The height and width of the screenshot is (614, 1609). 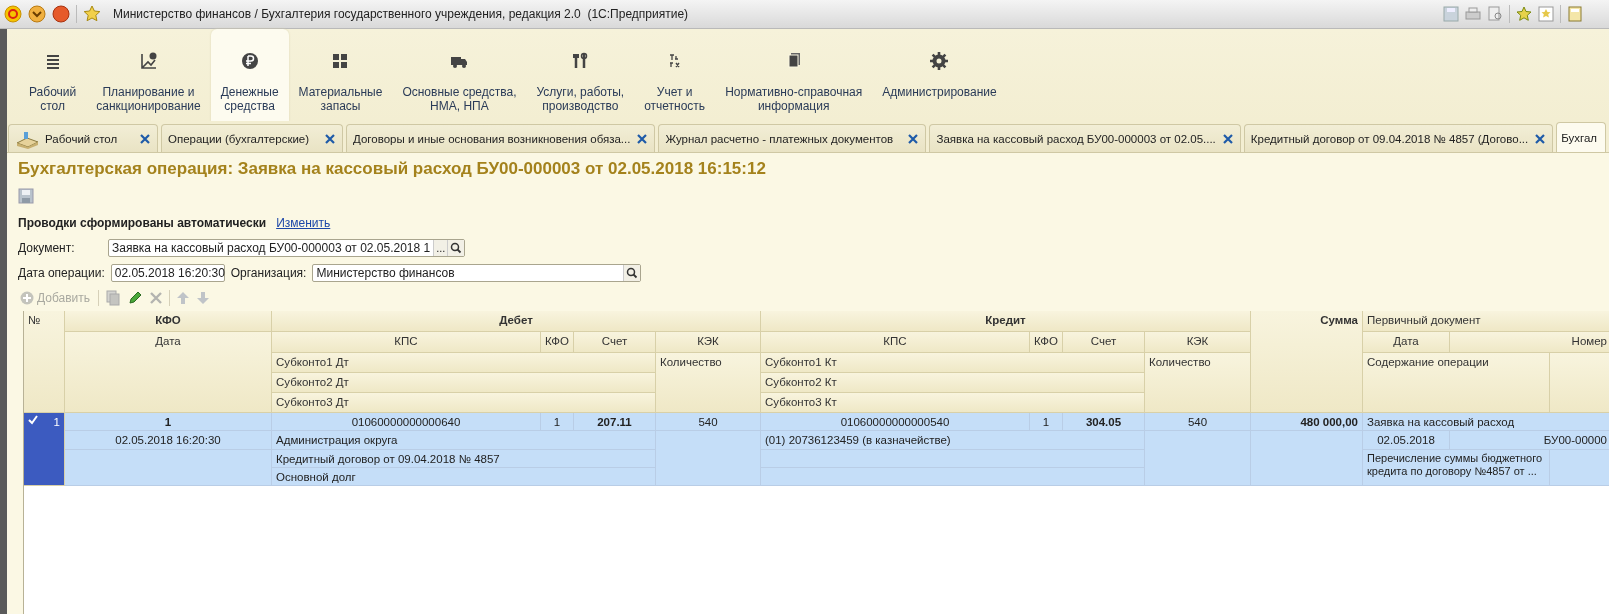 What do you see at coordinates (939, 92) in the screenshot?
I see `section-label: Администрирование` at bounding box center [939, 92].